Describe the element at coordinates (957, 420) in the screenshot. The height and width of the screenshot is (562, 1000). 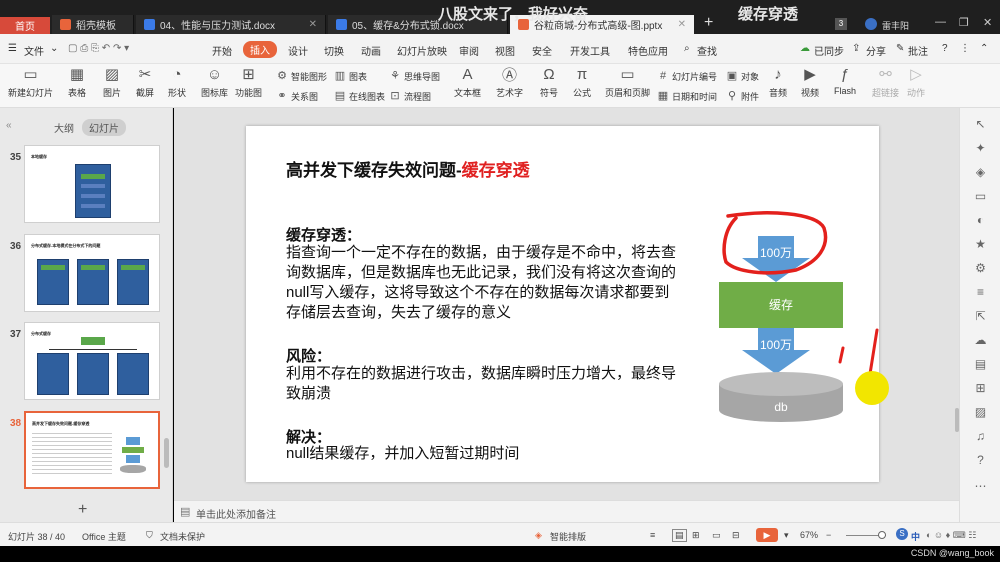
I see `canvas-scrollbar` at that location.